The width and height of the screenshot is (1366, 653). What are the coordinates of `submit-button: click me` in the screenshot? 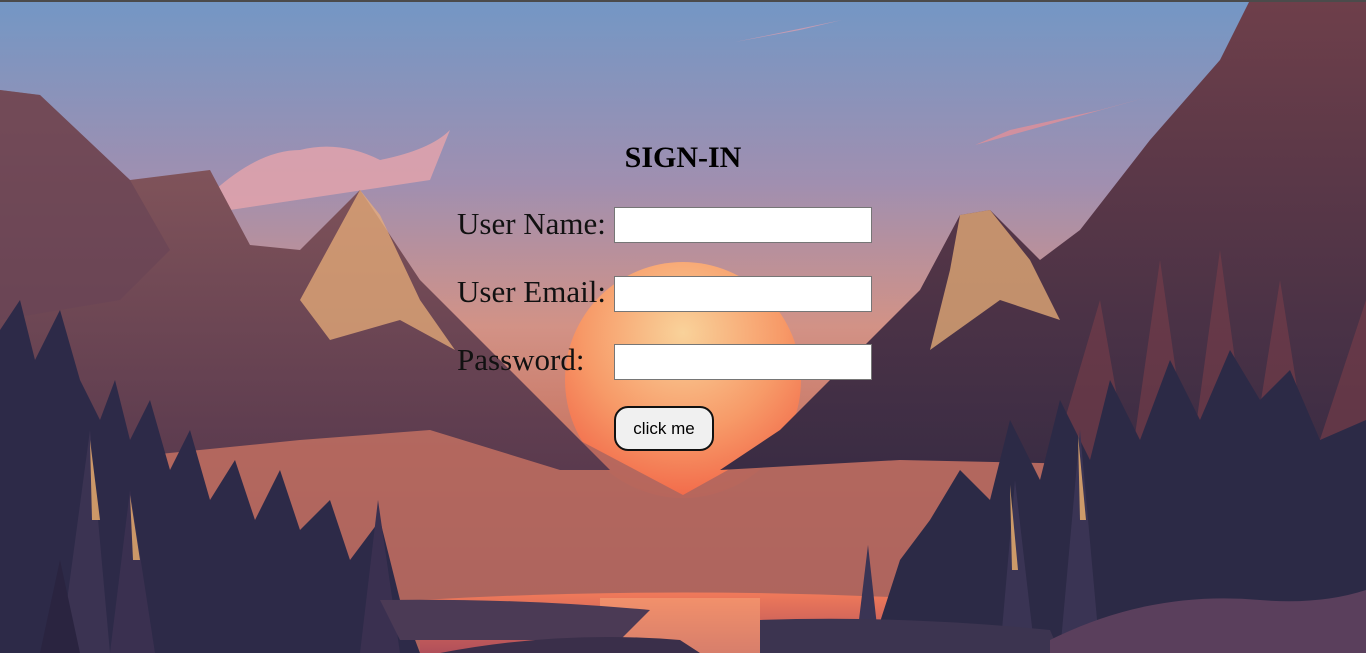 It's located at (664, 428).